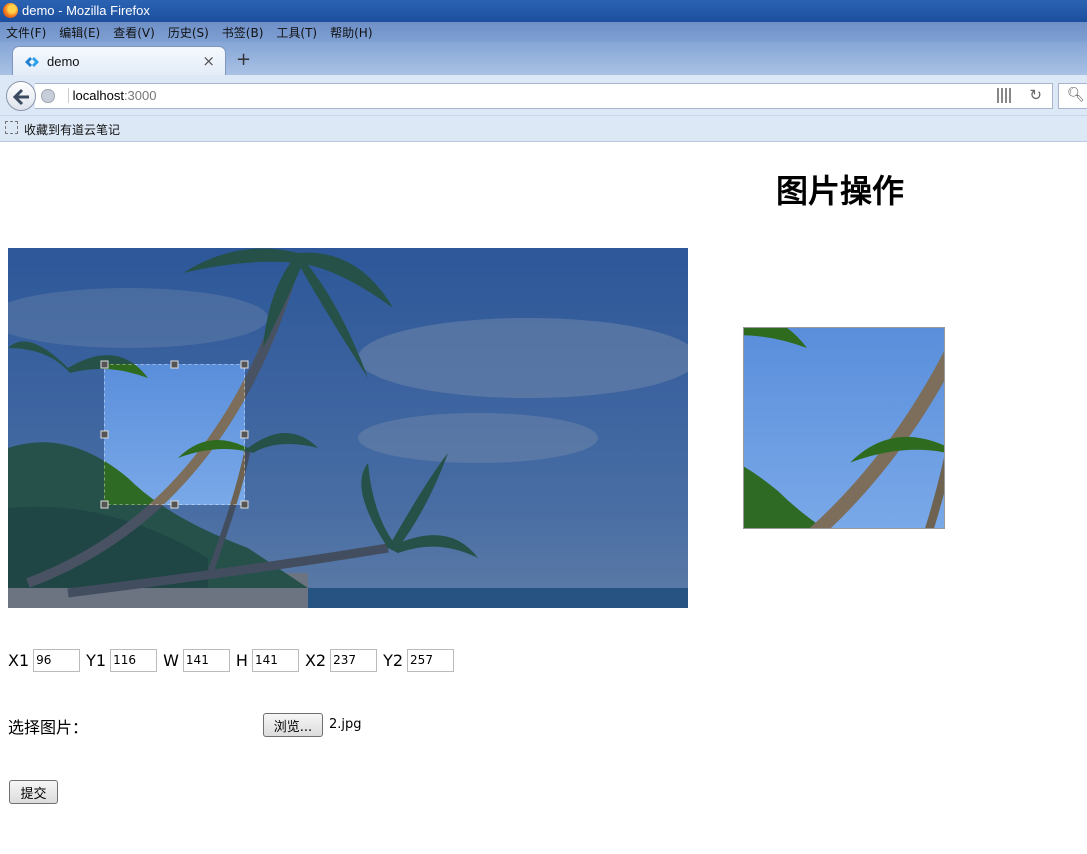 The width and height of the screenshot is (1087, 854). What do you see at coordinates (174, 504) in the screenshot?
I see `crop-handle-s` at bounding box center [174, 504].